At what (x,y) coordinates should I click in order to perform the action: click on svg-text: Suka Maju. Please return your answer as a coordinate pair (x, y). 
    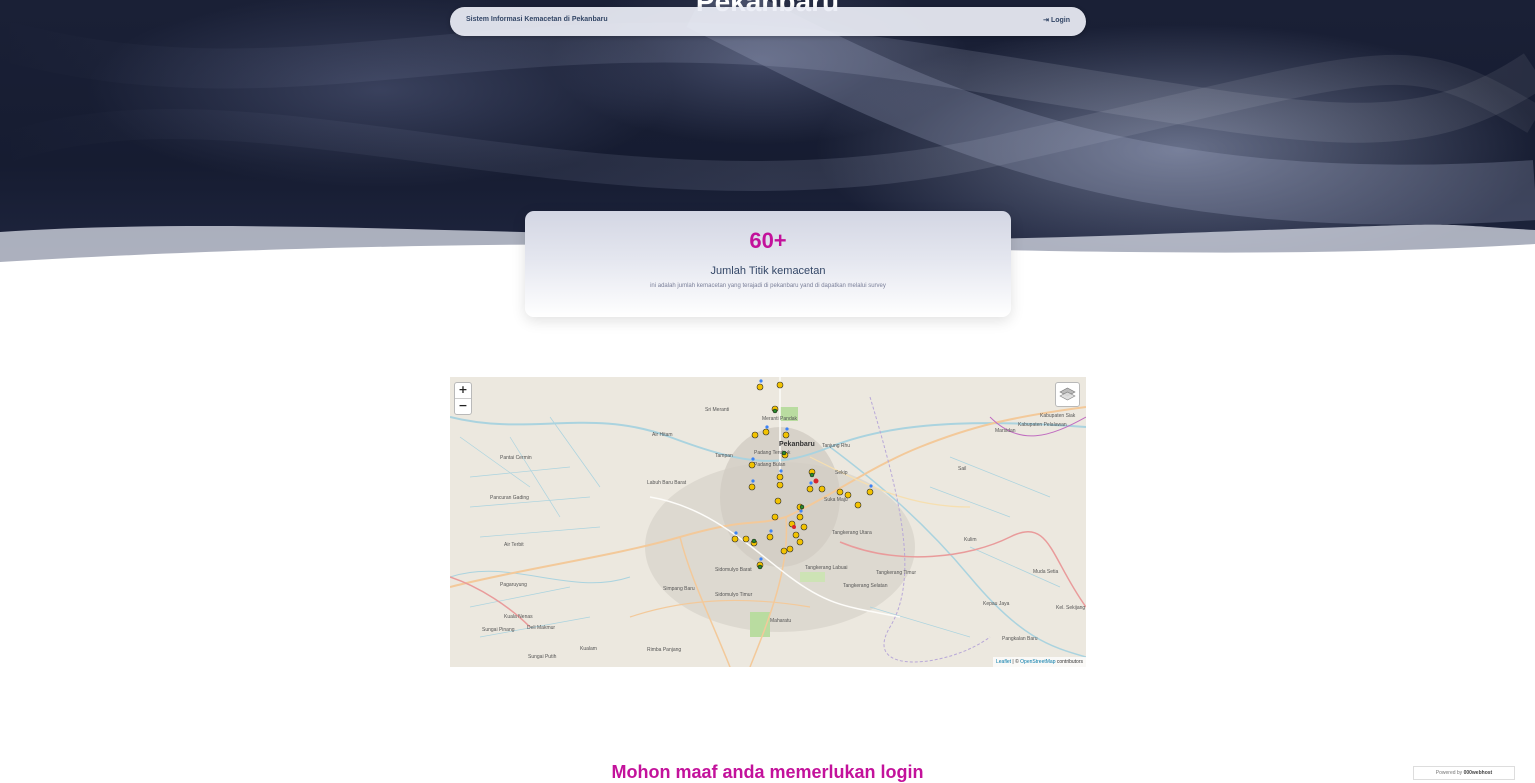
    Looking at the image, I should click on (836, 500).